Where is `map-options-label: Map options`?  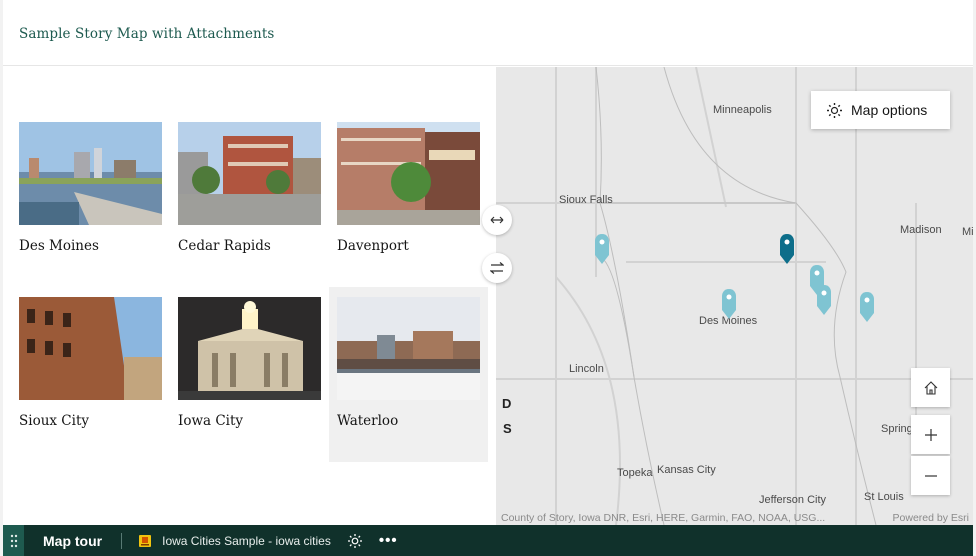
map-options-label: Map options is located at coordinates (889, 110).